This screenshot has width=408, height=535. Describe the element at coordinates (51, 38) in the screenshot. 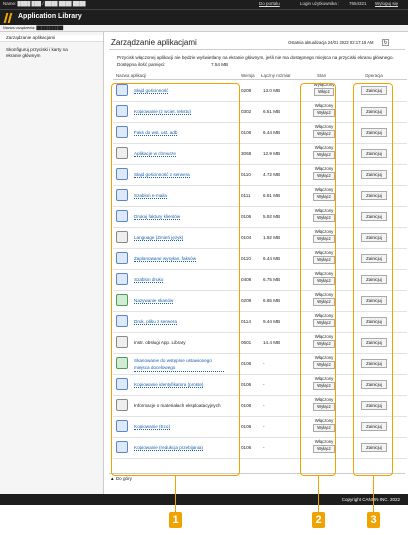

I see `sidebar-item-manage-apps: Zarządzanie aplikacjami` at that location.